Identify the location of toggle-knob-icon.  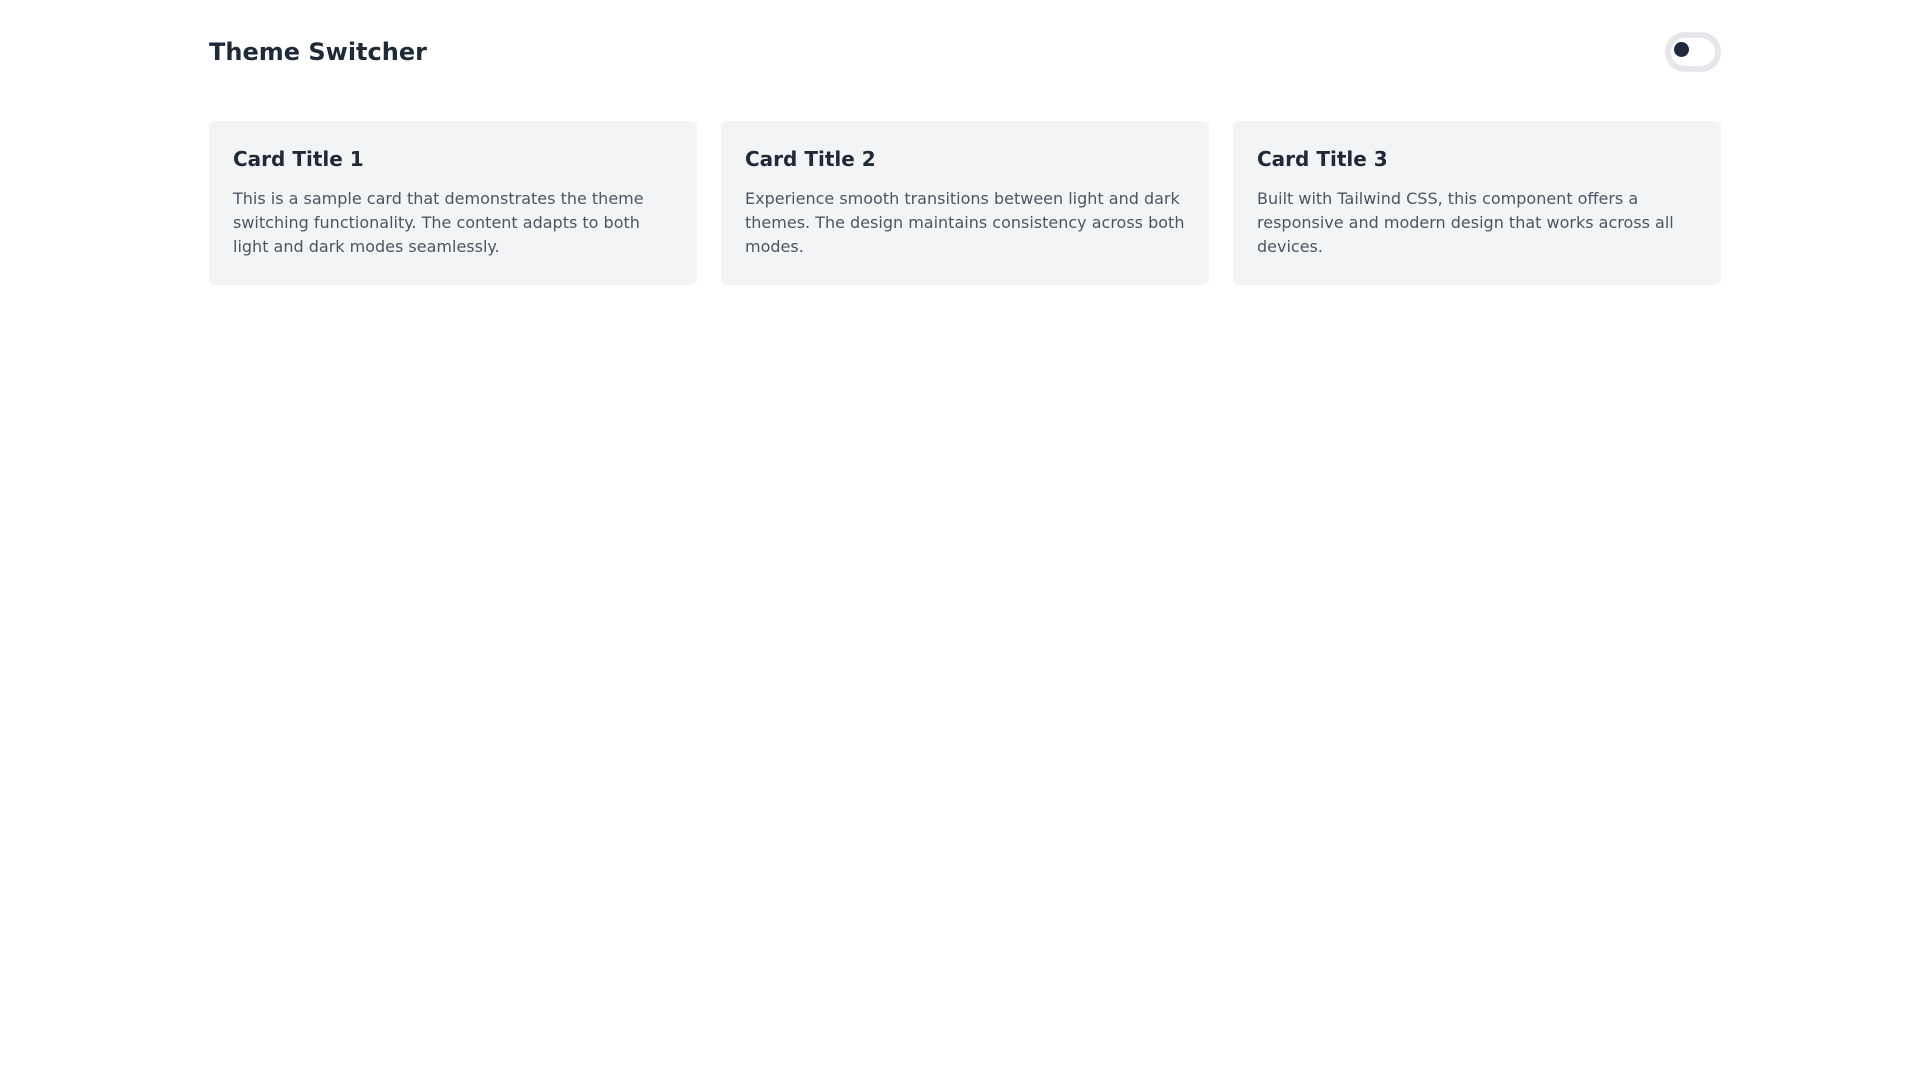
(1681, 49).